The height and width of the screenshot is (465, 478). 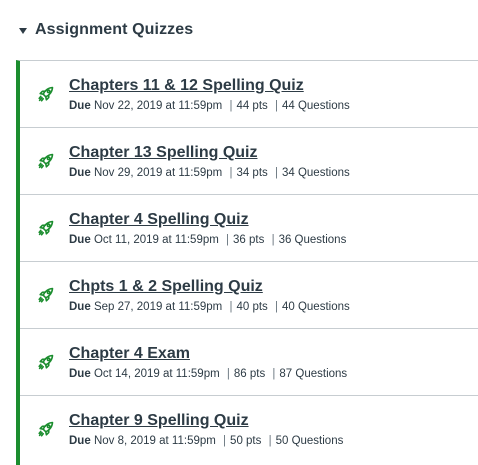 What do you see at coordinates (166, 287) in the screenshot?
I see `quiz-title-link: Chpts 1 & 2 Spelling Quiz` at bounding box center [166, 287].